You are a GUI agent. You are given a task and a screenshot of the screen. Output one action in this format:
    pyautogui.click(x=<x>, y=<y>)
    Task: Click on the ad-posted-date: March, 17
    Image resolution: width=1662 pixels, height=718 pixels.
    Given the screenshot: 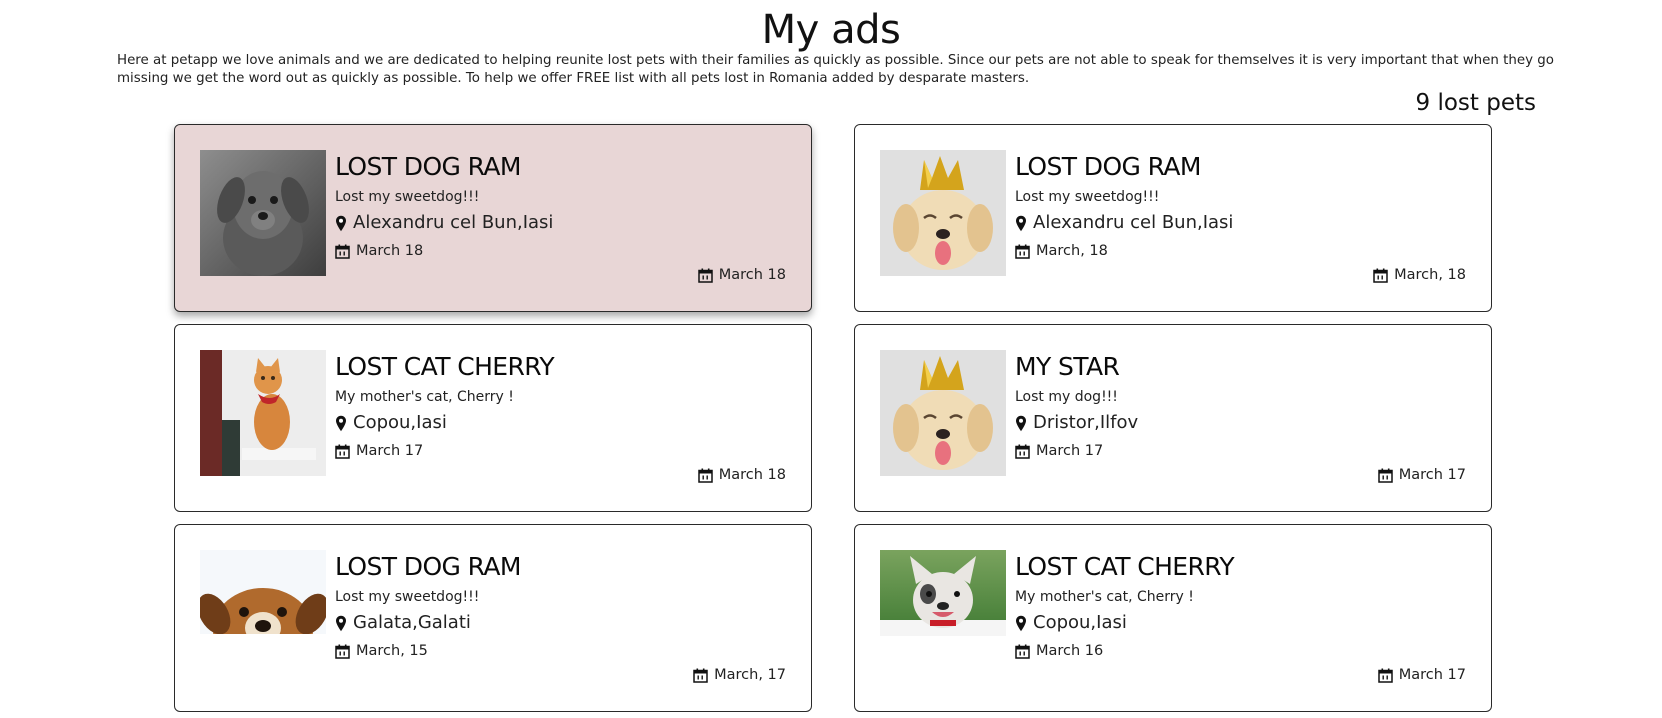 What is the action you would take?
    pyautogui.click(x=739, y=675)
    